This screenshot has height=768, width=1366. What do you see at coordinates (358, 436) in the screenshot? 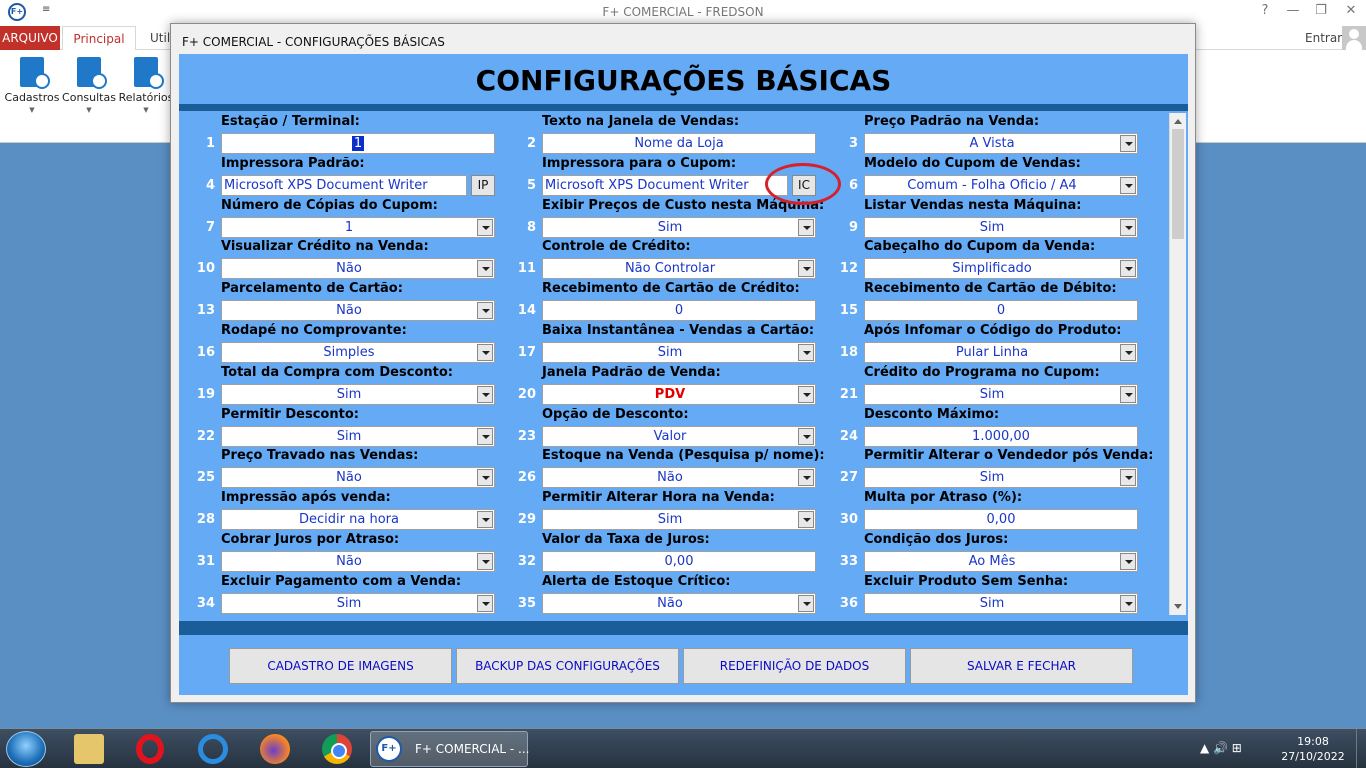
I see `permitir-desconto-select: Sim` at bounding box center [358, 436].